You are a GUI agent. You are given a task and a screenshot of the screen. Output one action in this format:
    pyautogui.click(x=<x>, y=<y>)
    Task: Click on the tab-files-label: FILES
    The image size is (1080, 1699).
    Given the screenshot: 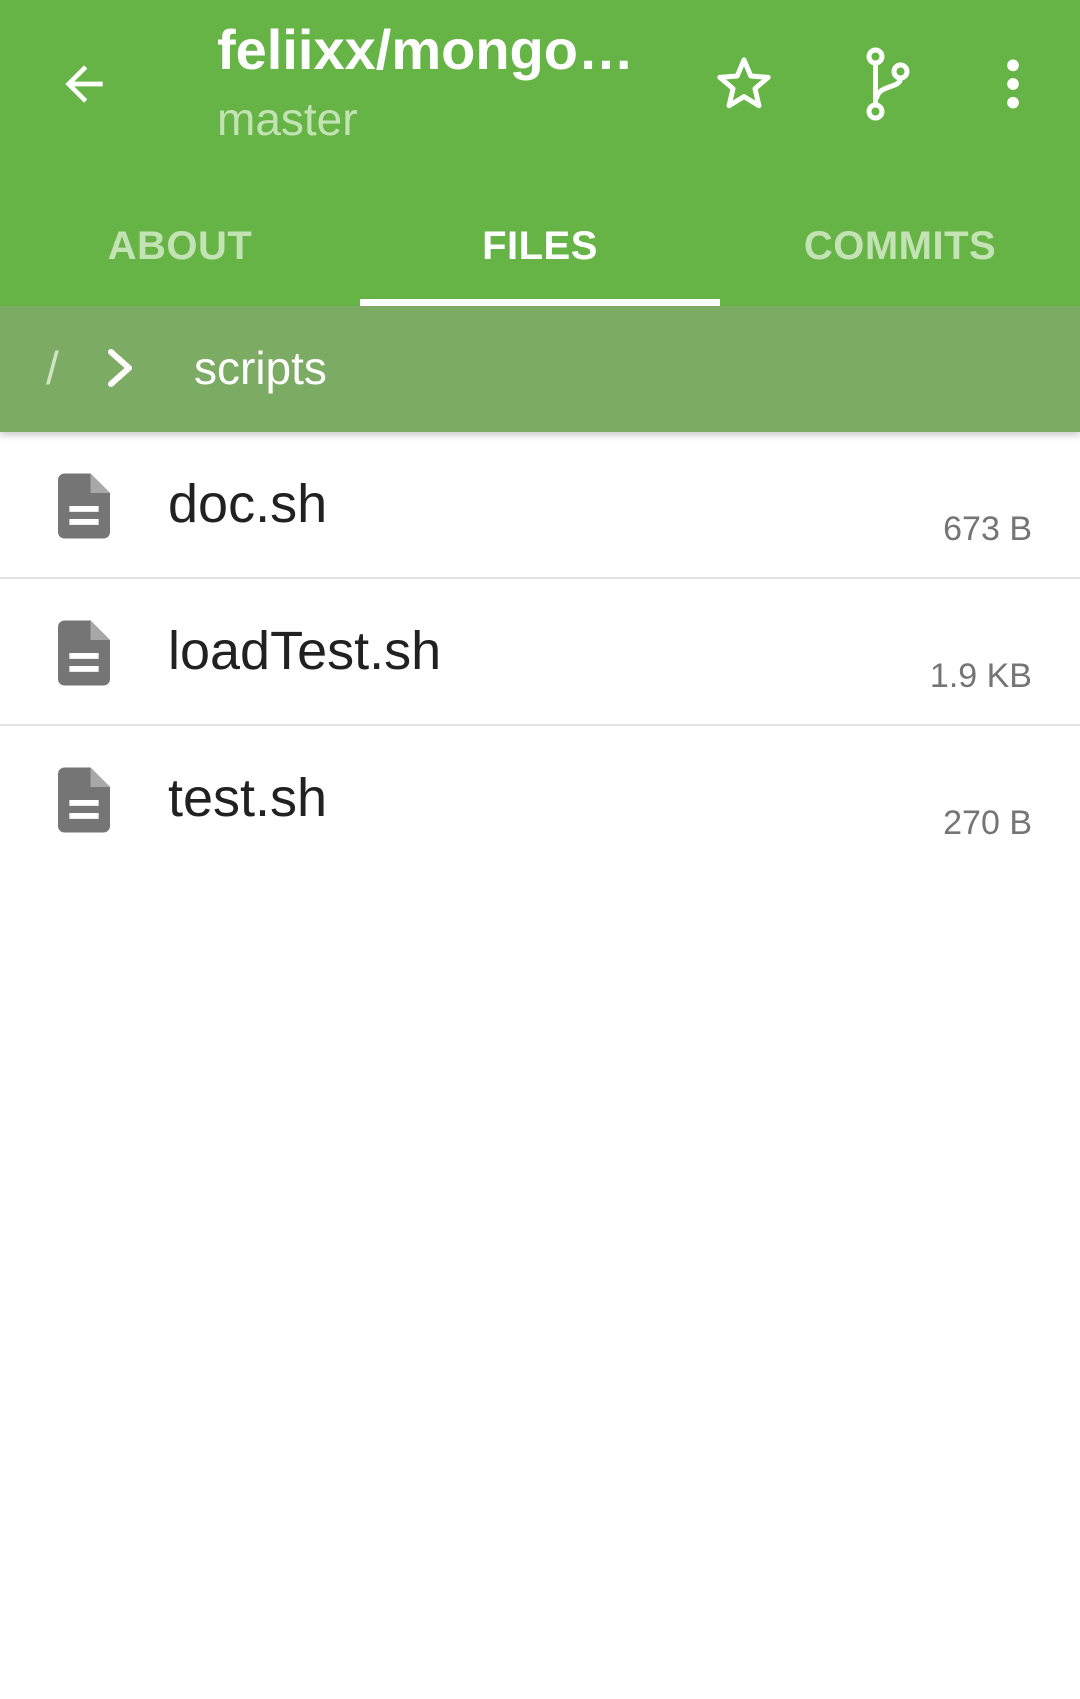 What is the action you would take?
    pyautogui.click(x=540, y=245)
    